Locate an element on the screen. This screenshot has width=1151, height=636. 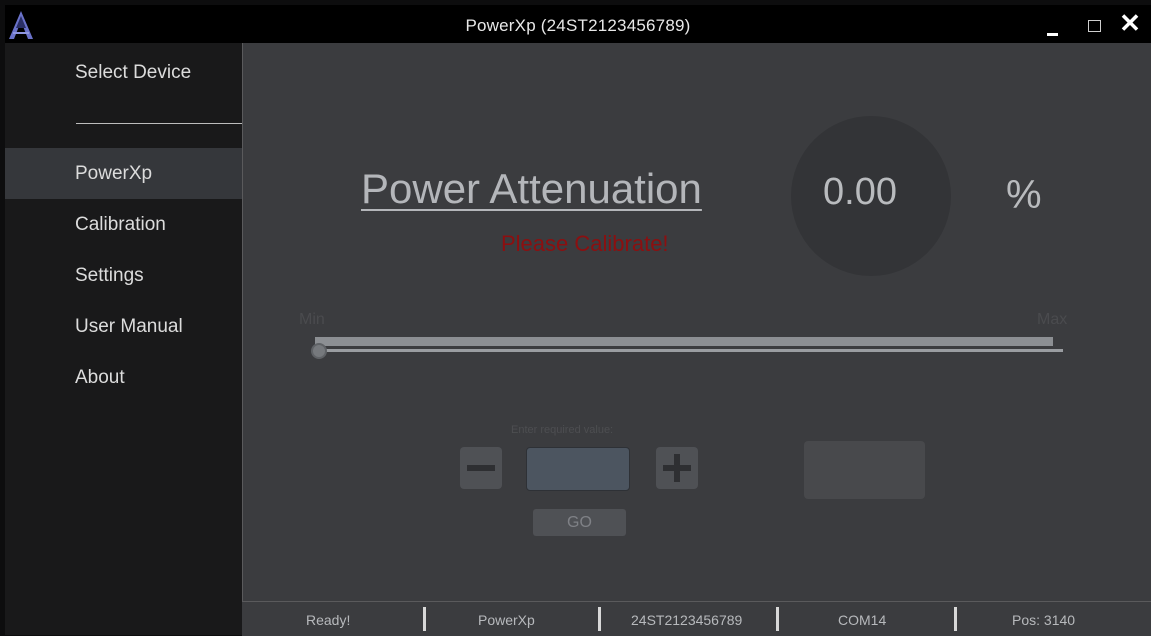
sidebar-divider is located at coordinates (159, 123).